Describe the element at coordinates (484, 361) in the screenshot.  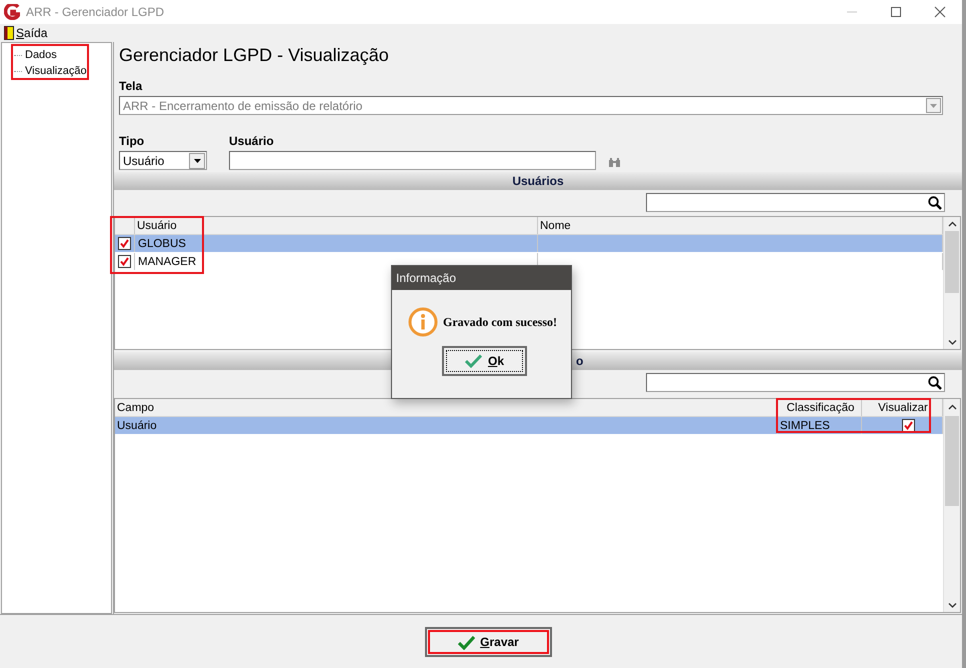
I see `ok-button: Ok` at that location.